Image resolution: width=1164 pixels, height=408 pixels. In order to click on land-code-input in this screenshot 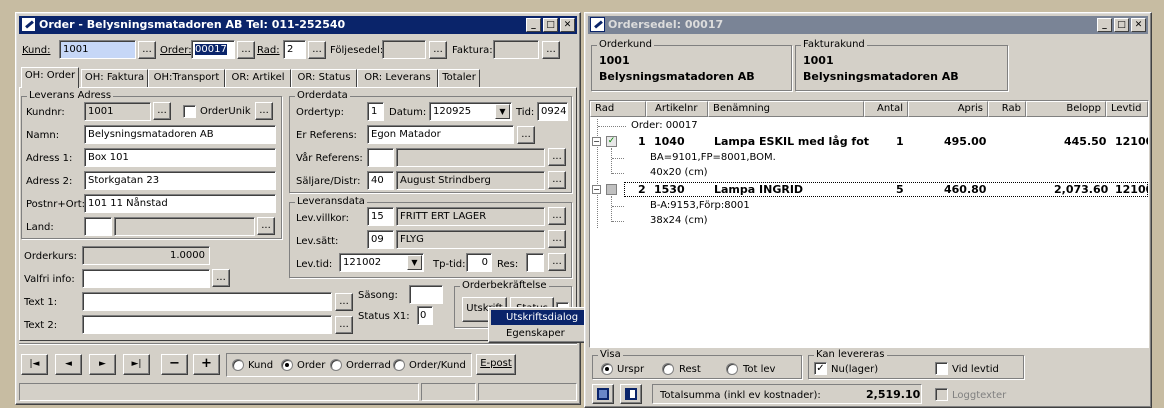, I will do `click(98, 226)`.